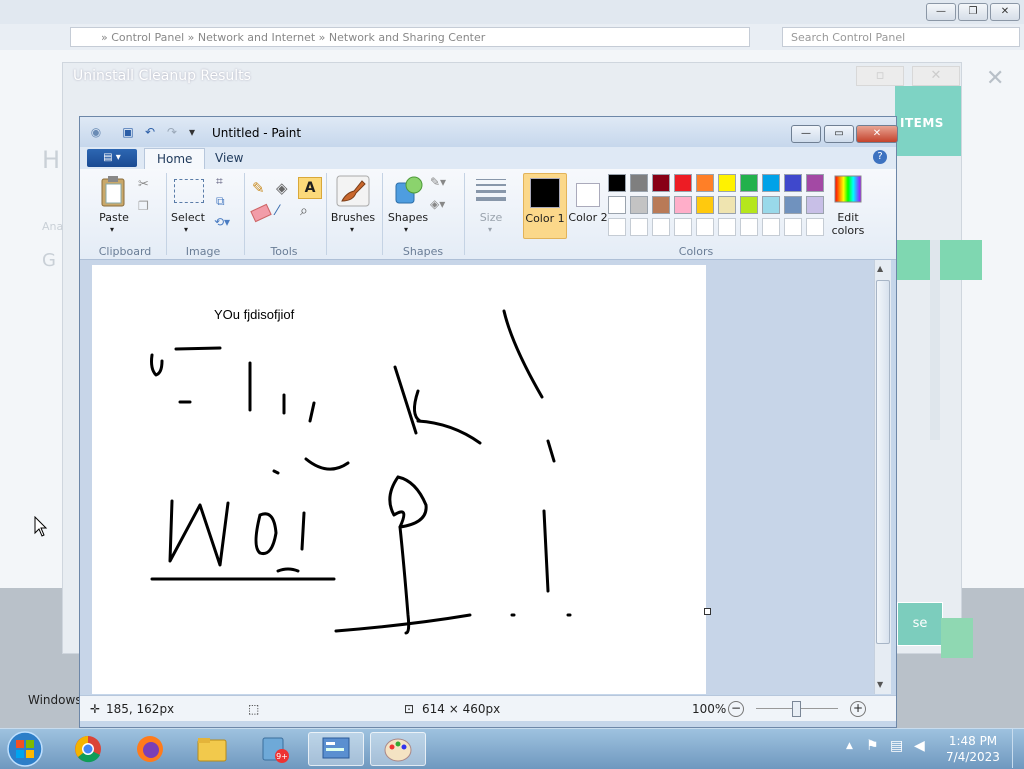  What do you see at coordinates (212, 749) in the screenshot?
I see `taskbar-explorer-button` at bounding box center [212, 749].